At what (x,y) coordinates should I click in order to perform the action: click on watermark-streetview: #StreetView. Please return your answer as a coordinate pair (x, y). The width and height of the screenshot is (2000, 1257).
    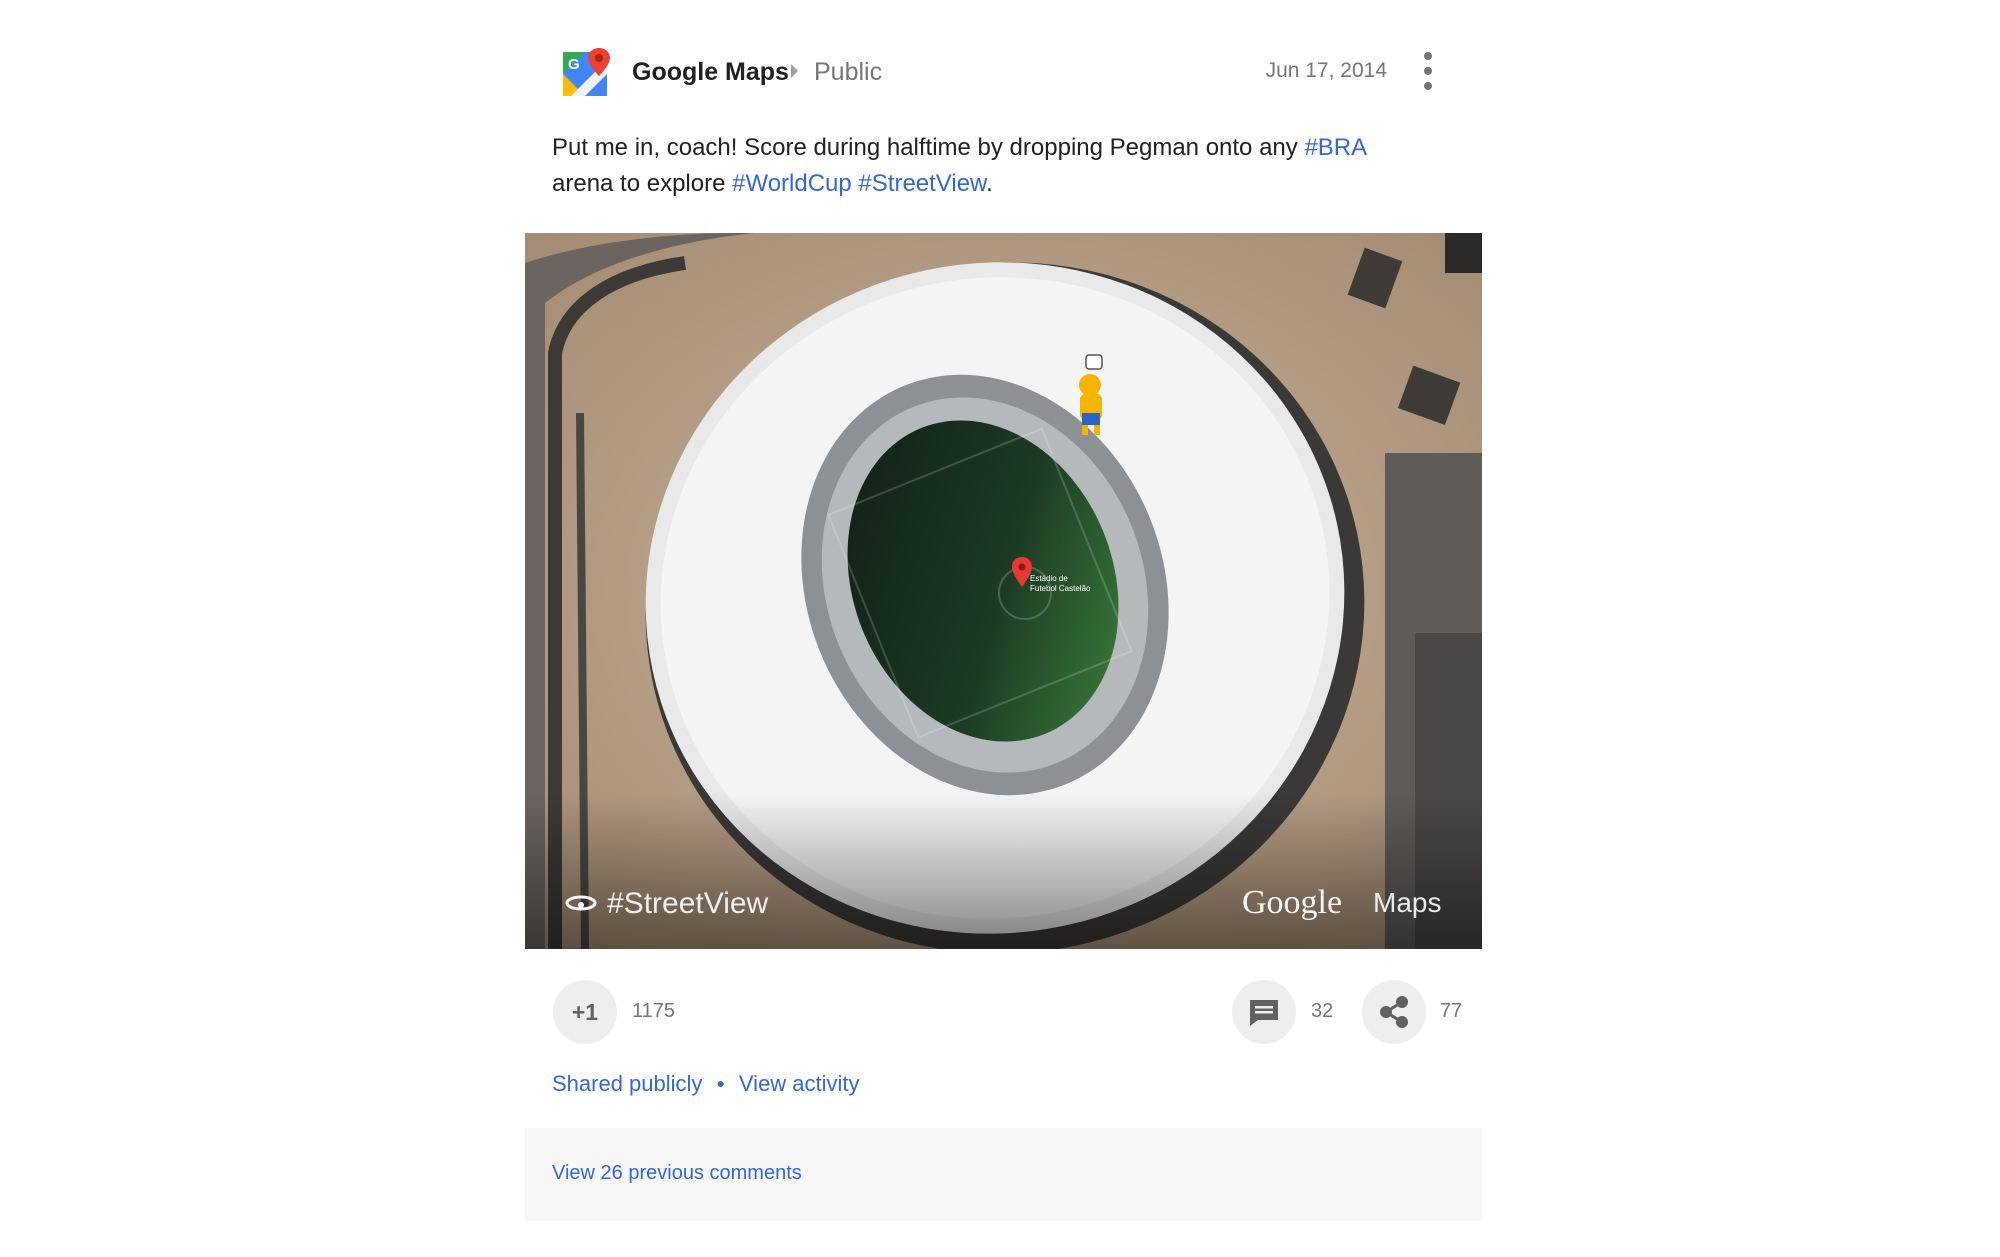
    Looking at the image, I should click on (688, 903).